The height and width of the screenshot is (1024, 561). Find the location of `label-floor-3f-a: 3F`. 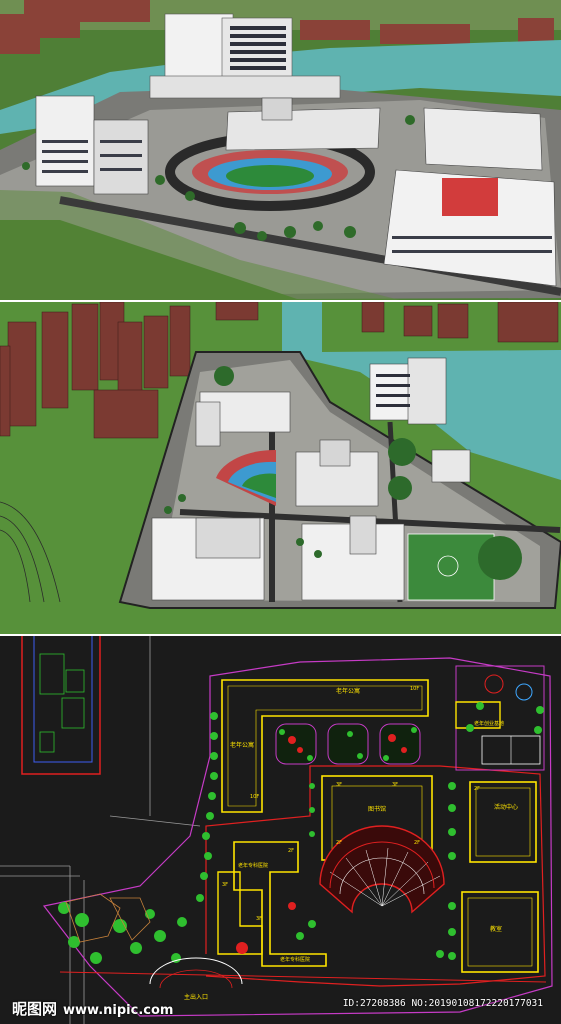

label-floor-3f-a: 3F is located at coordinates (339, 785).